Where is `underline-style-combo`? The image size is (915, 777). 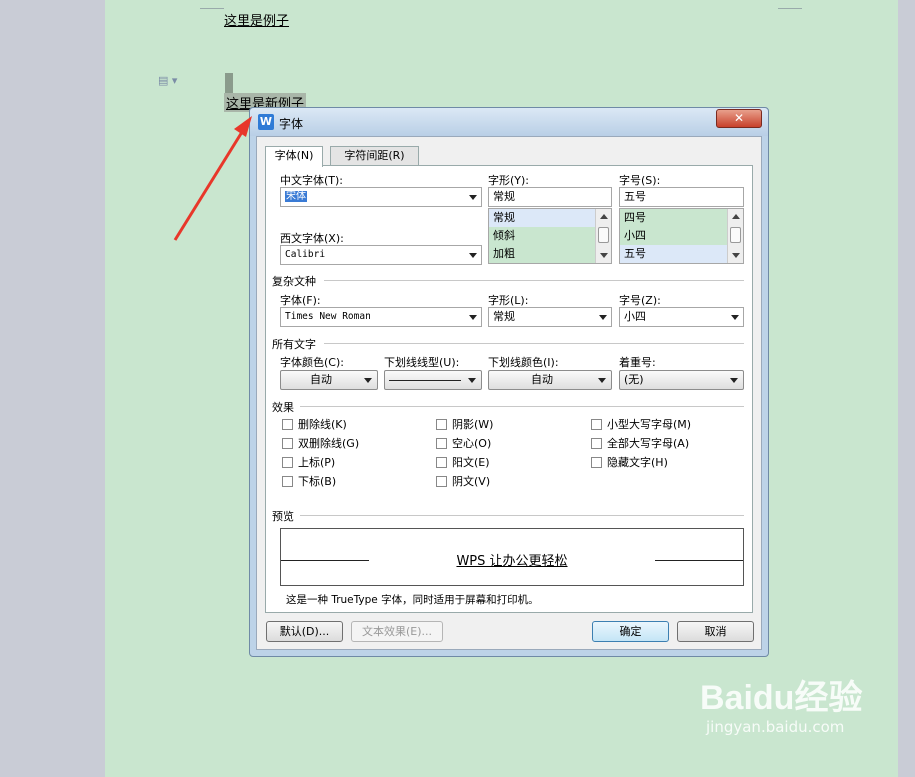 underline-style-combo is located at coordinates (433, 380).